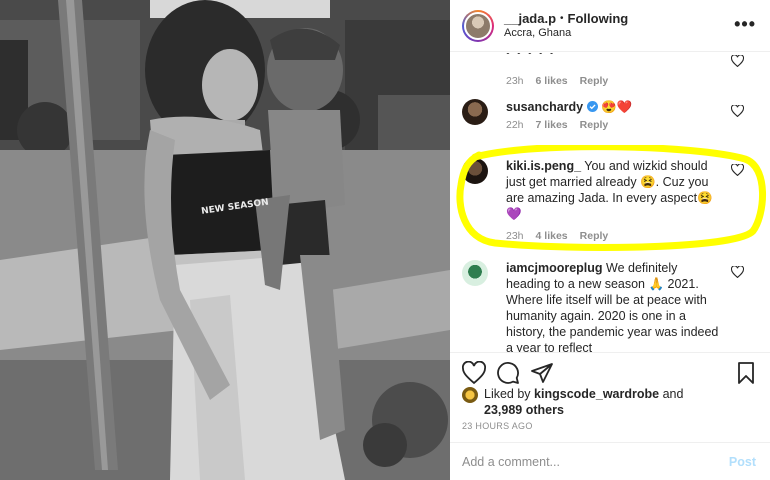 Image resolution: width=770 pixels, height=480 pixels. I want to click on comment-likes: 4 likes, so click(552, 236).